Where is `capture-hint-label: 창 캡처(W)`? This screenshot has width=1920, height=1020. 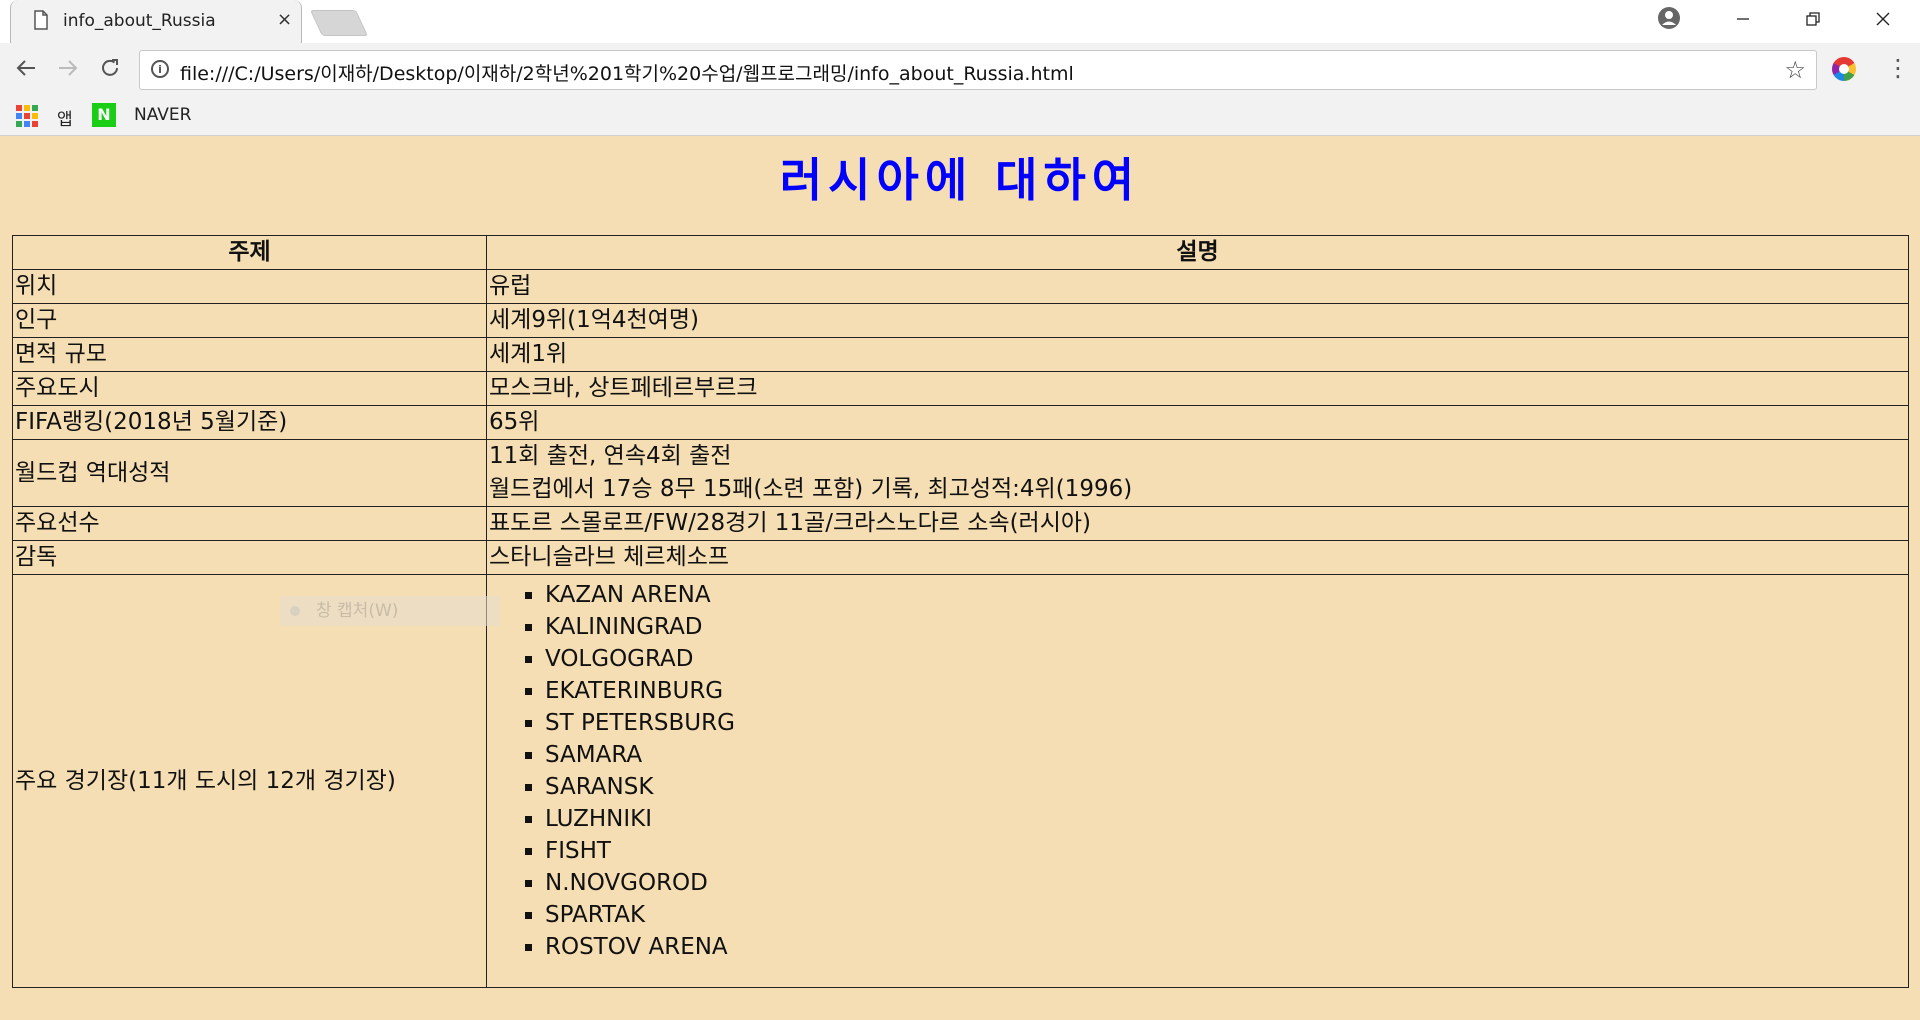
capture-hint-label: 창 캡처(W) is located at coordinates (357, 611).